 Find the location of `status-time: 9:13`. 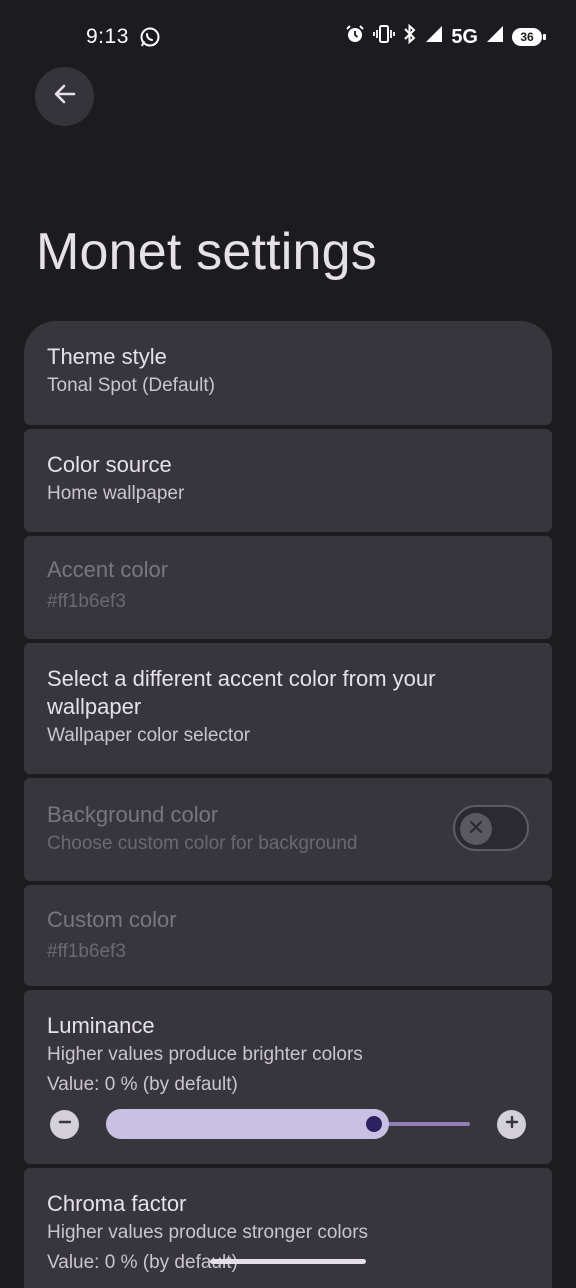

status-time: 9:13 is located at coordinates (107, 36).